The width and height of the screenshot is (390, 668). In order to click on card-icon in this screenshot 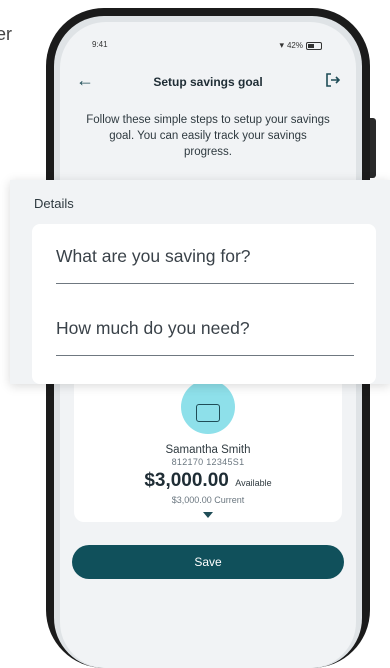, I will do `click(208, 413)`.